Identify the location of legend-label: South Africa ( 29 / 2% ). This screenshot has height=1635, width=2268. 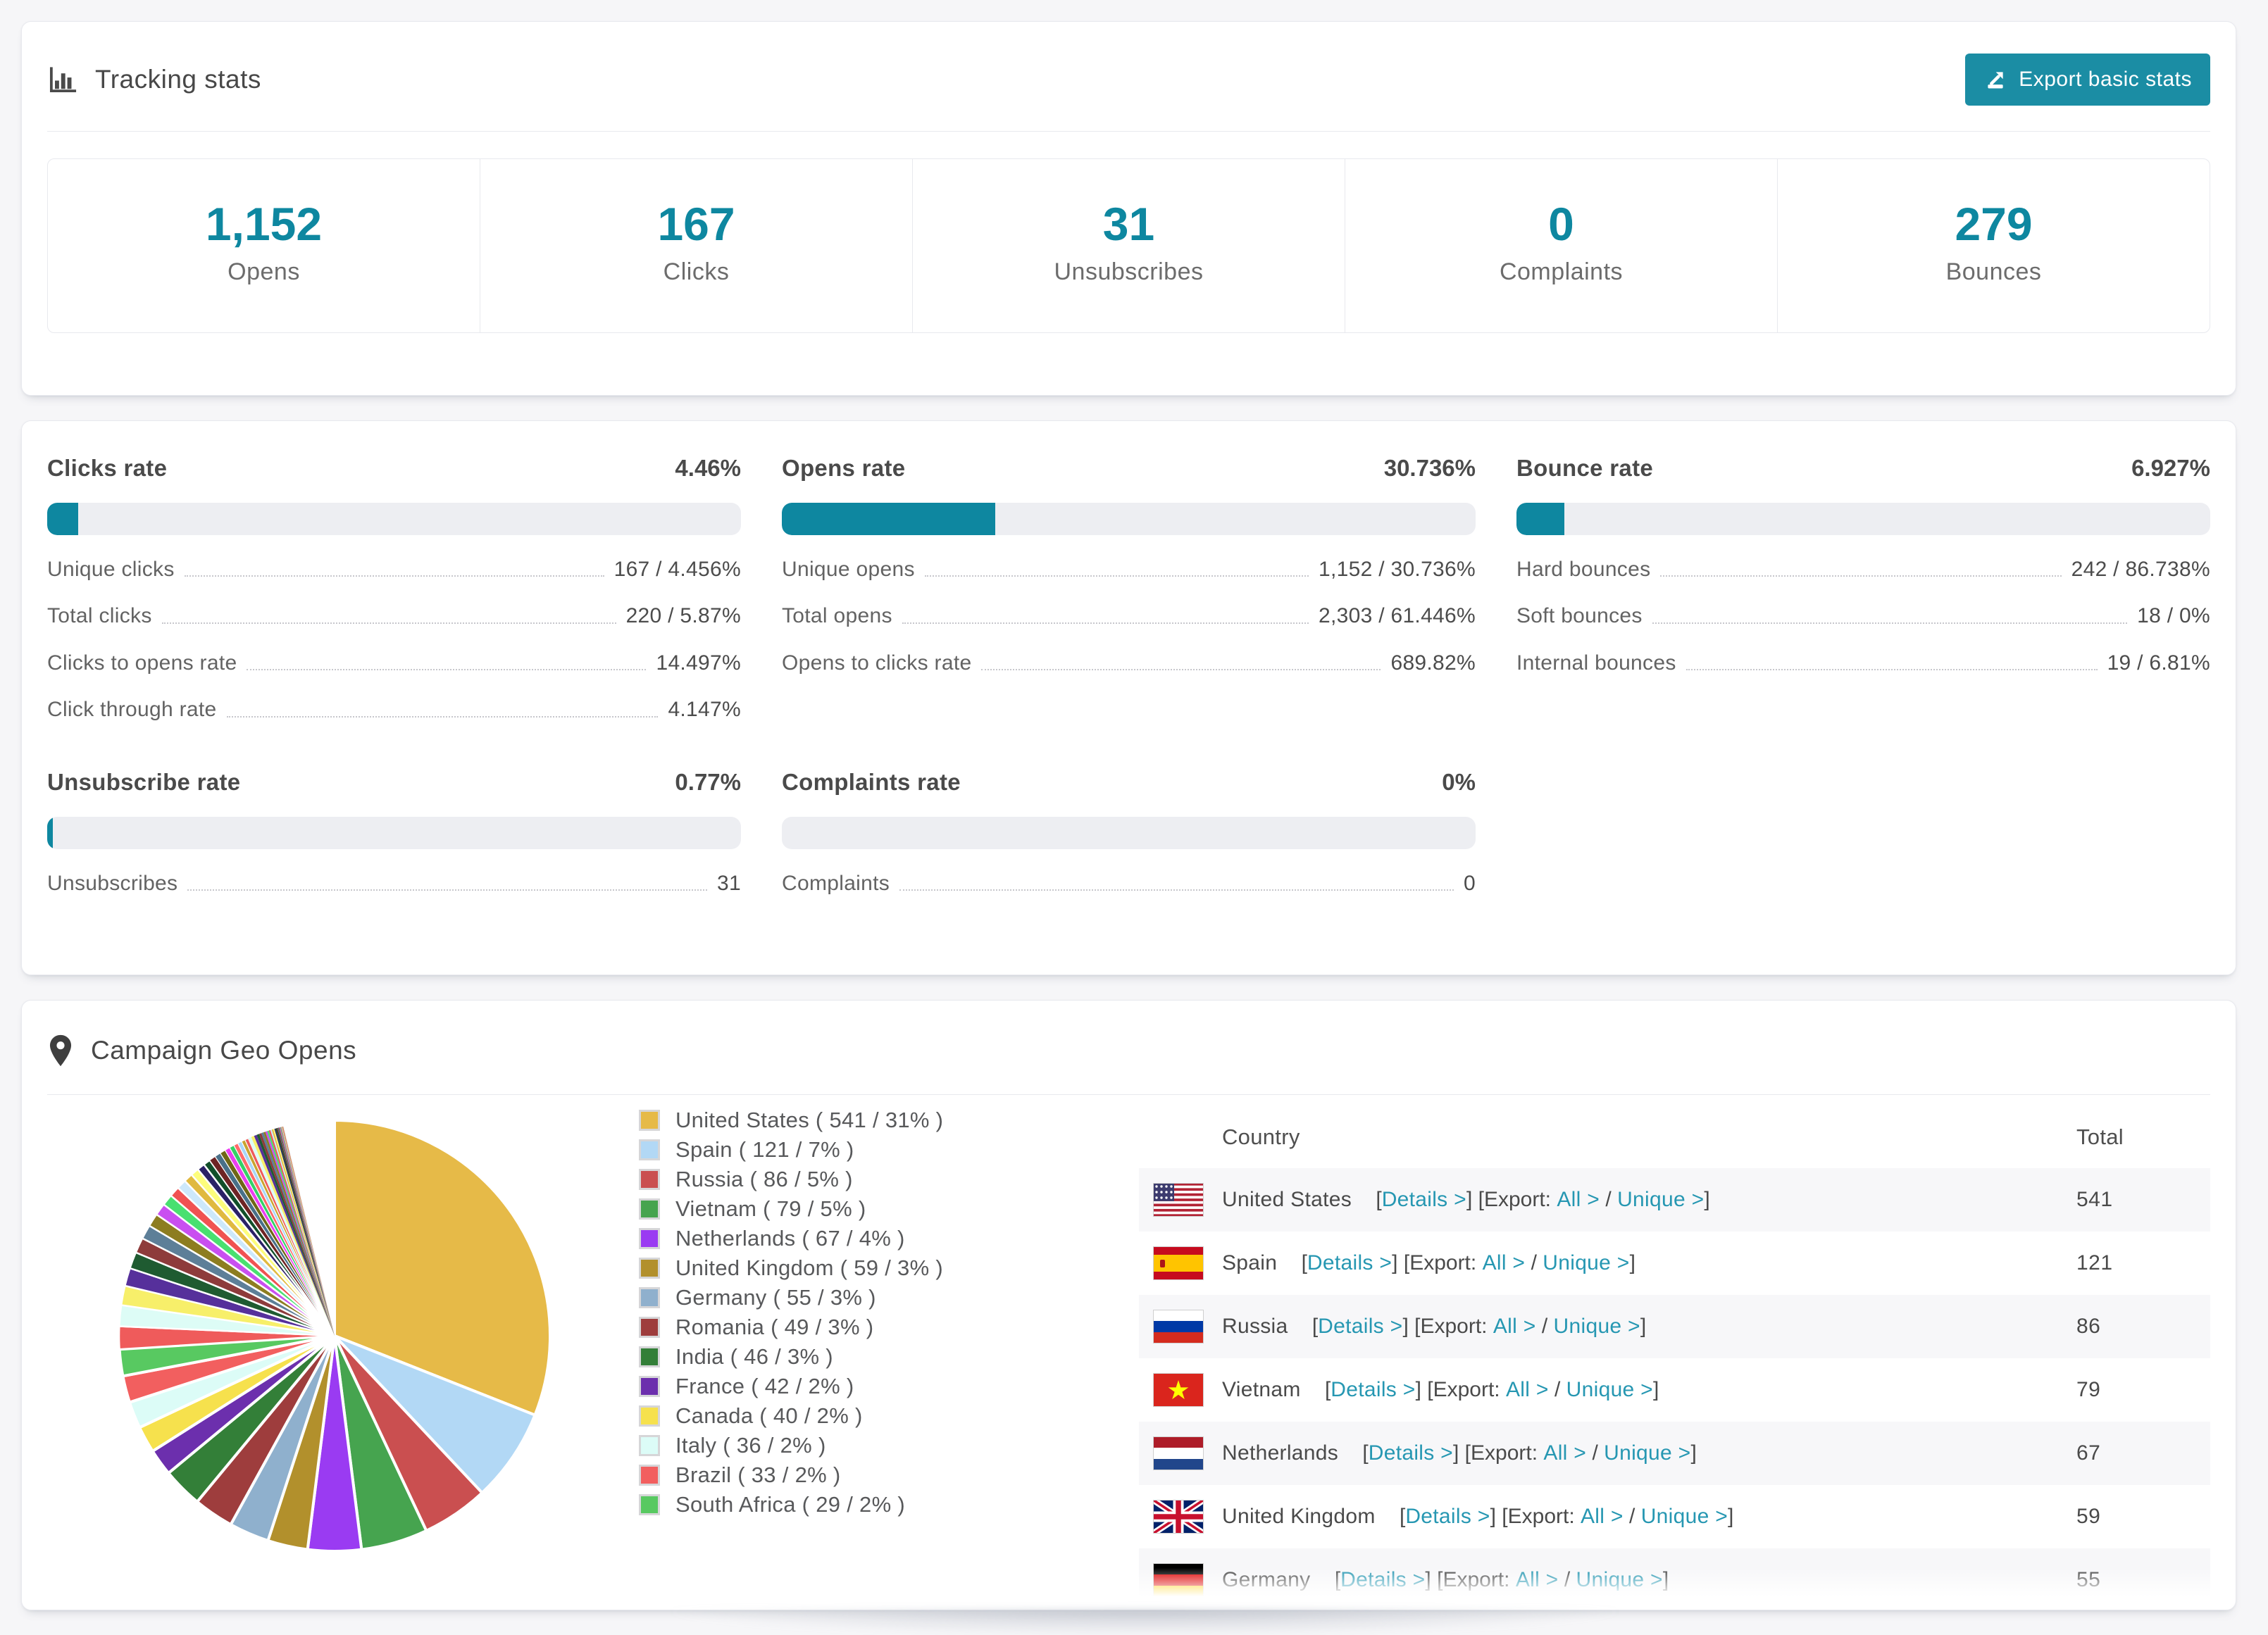
(790, 1504).